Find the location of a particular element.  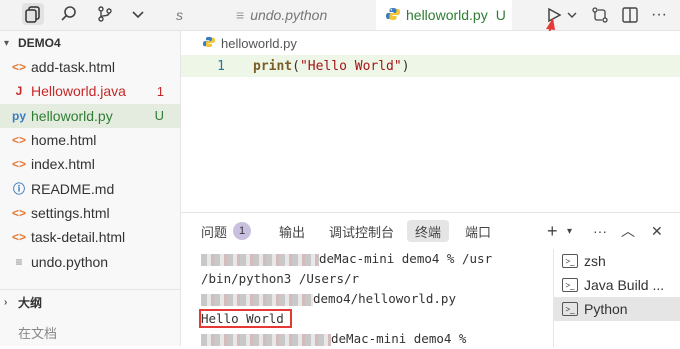

file-item: <> home.html is located at coordinates (90, 140).